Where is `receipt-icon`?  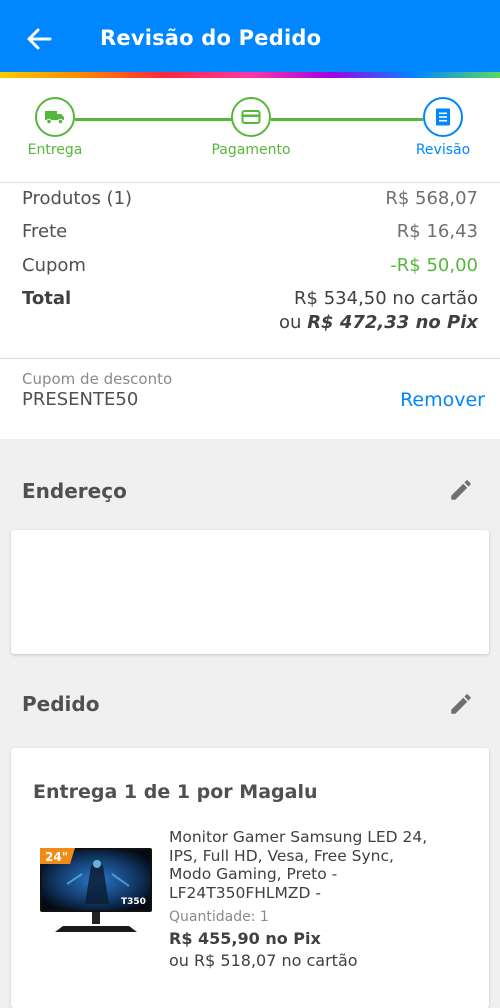
receipt-icon is located at coordinates (443, 117).